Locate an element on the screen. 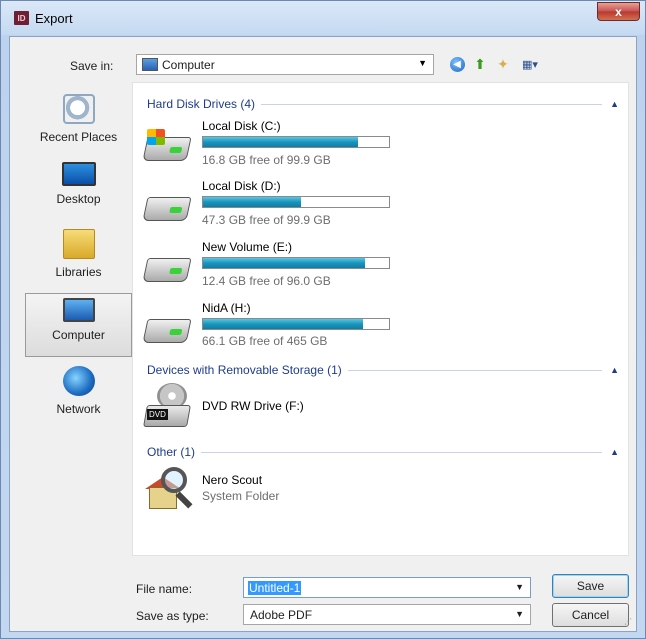 The image size is (646, 639). window-title: Export is located at coordinates (54, 18).